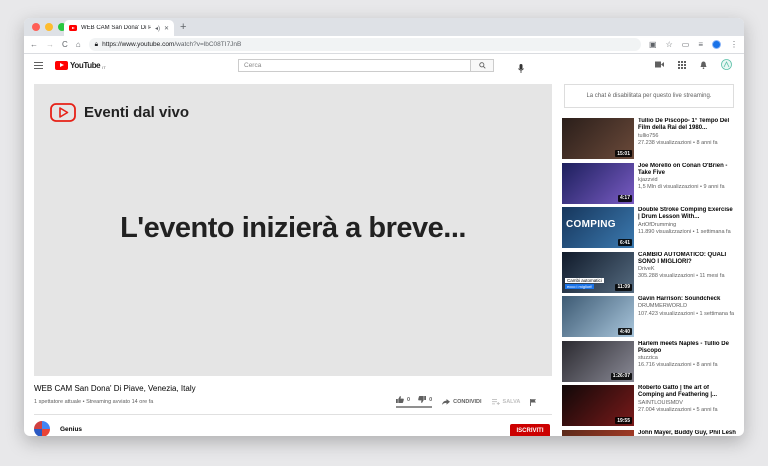  I want to click on video-duration: 11:09, so click(623, 287).